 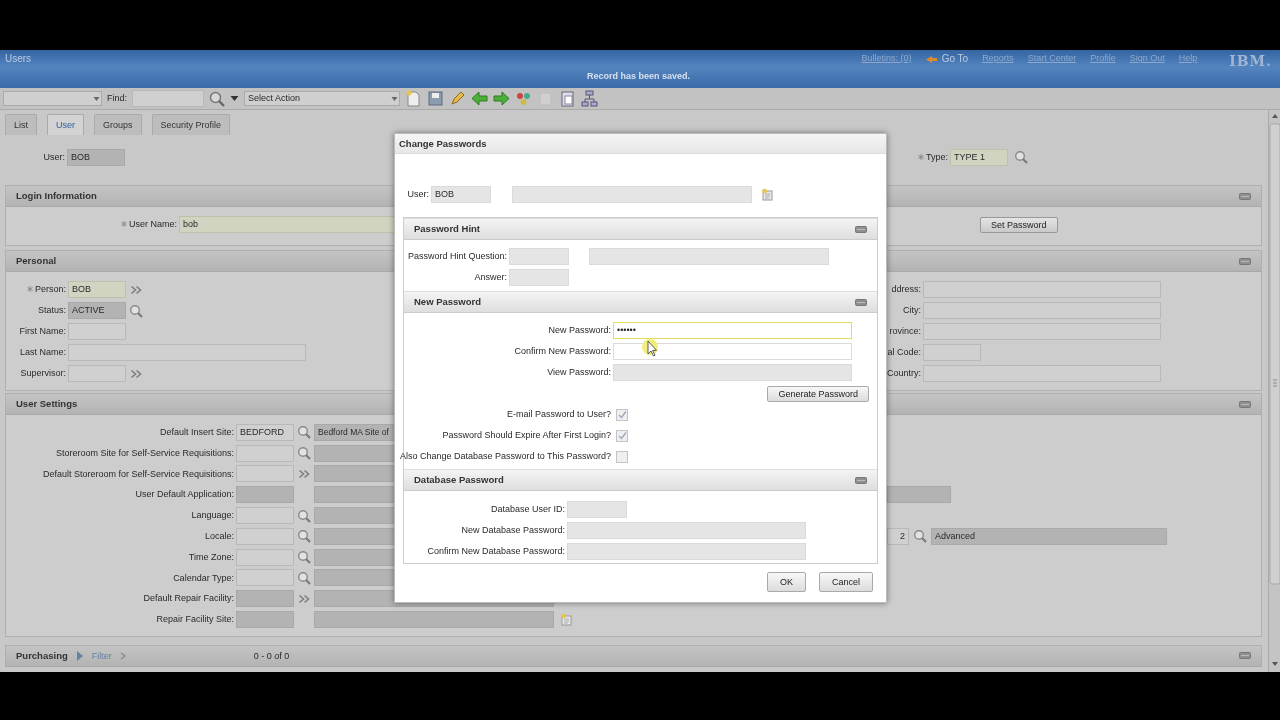 What do you see at coordinates (42, 331) in the screenshot?
I see `field-label: First Name:` at bounding box center [42, 331].